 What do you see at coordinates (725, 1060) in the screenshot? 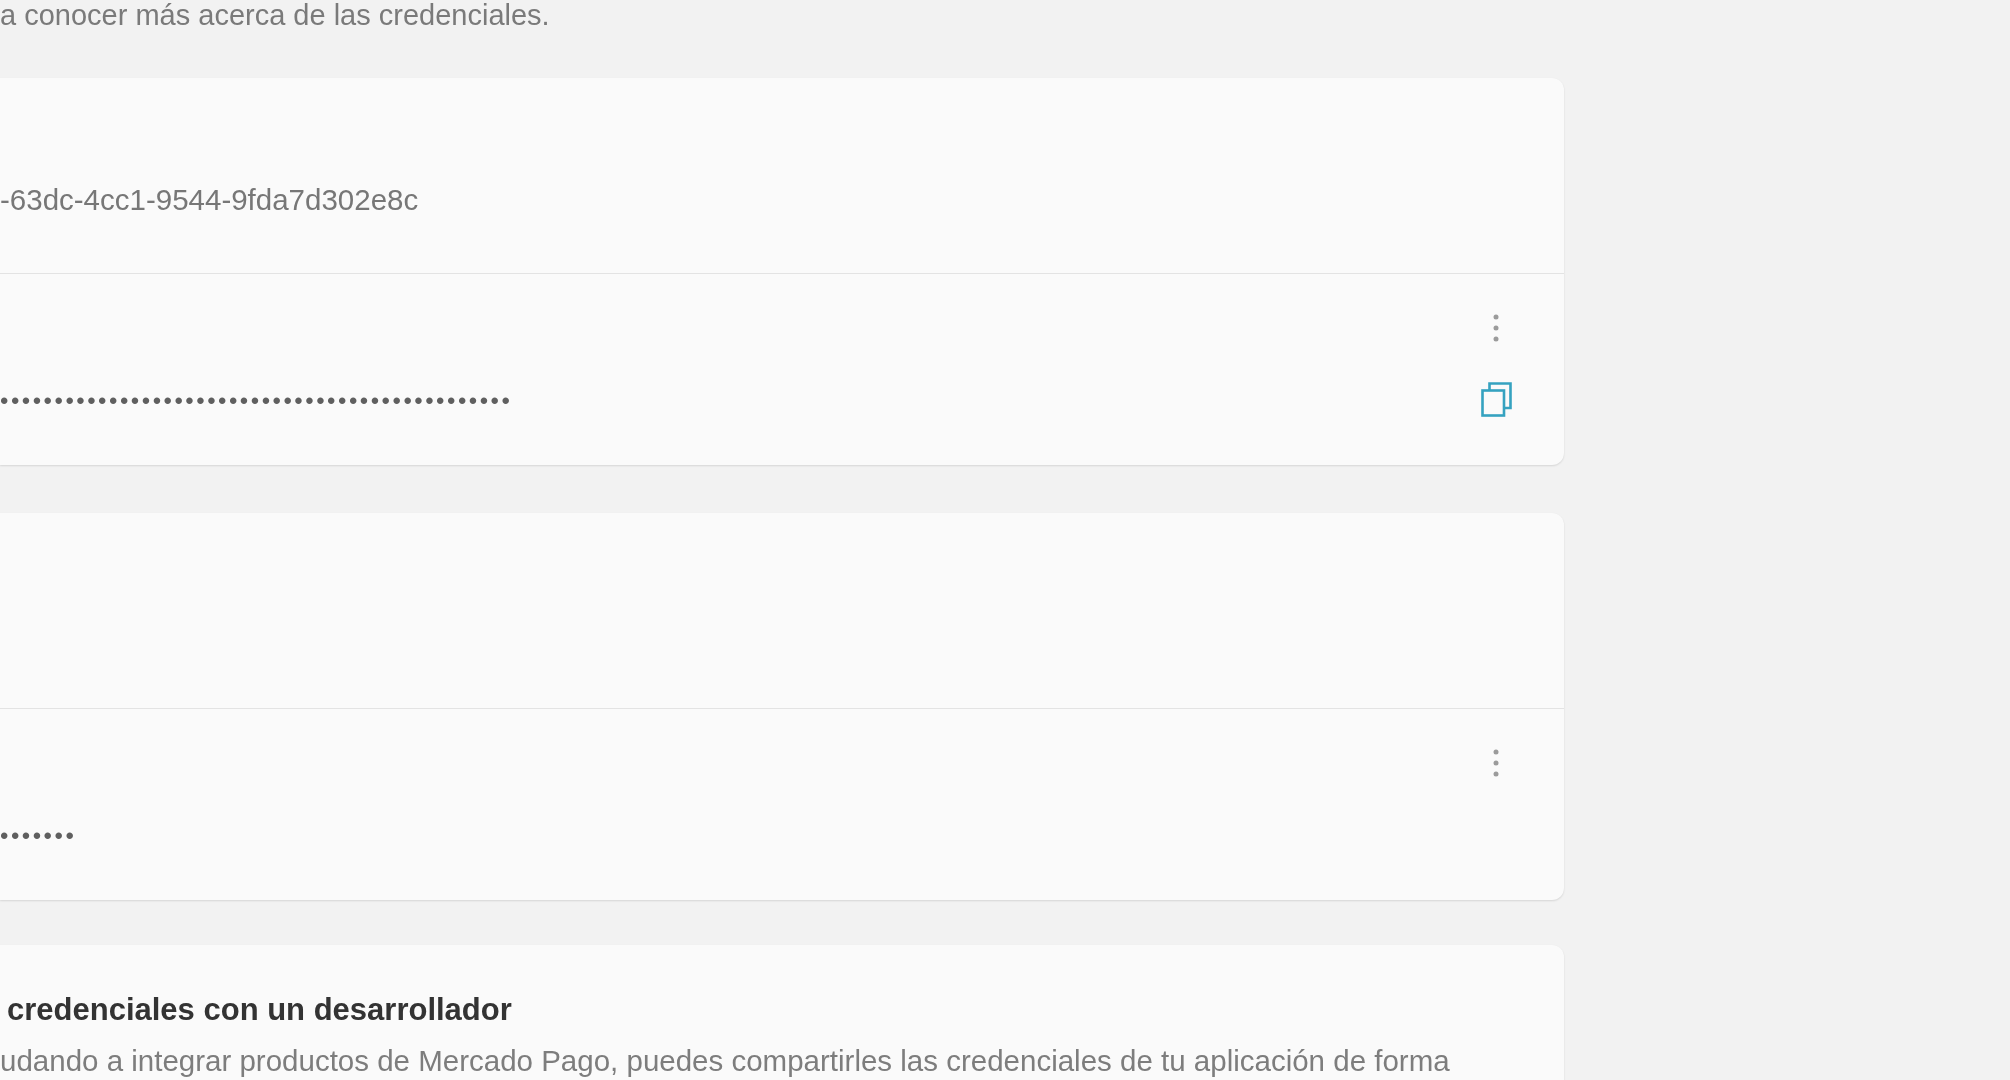
I see `card-description: udando a integrar productos de Mercado Pago, puedes compartirles las credenciales de tu aplicación de forma` at bounding box center [725, 1060].